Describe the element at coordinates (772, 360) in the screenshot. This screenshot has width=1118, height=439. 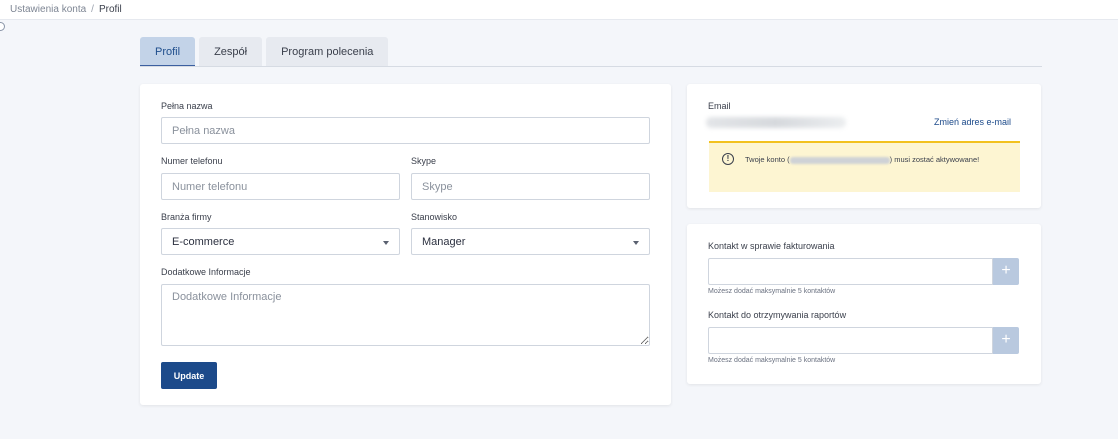
I see `reports-contact-hint: Możesz dodać maksymalnie 5 kontaktów` at that location.